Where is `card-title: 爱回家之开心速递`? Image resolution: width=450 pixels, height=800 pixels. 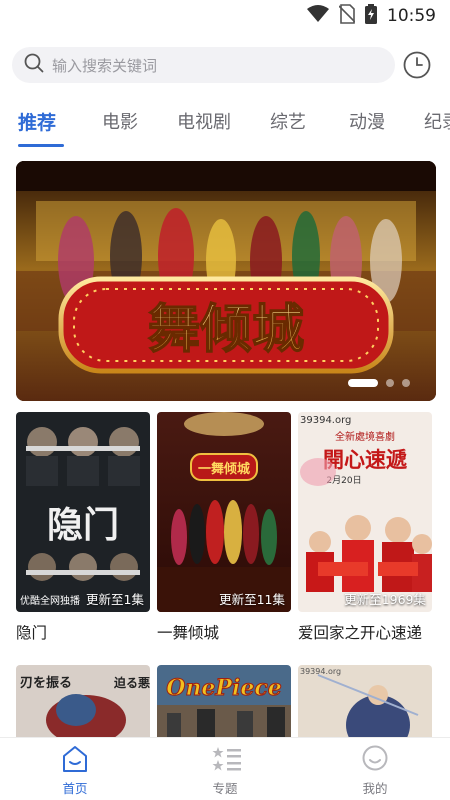
card-title: 爱回家之开心速递 is located at coordinates (360, 633).